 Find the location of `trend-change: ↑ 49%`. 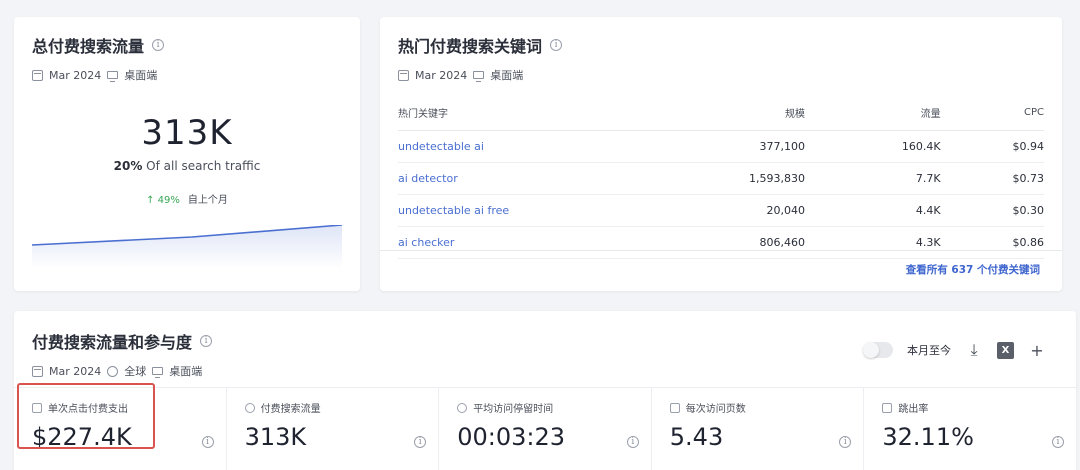

trend-change: ↑ 49% is located at coordinates (163, 200).